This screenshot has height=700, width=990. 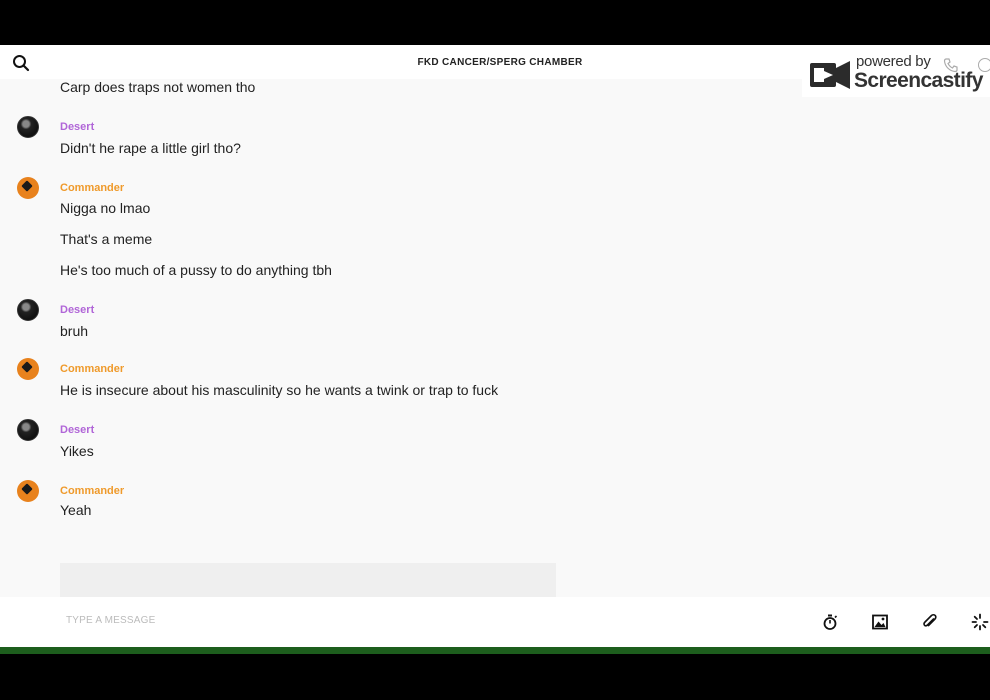 I want to click on message-input: TYPE A MESSAGE, so click(x=111, y=620).